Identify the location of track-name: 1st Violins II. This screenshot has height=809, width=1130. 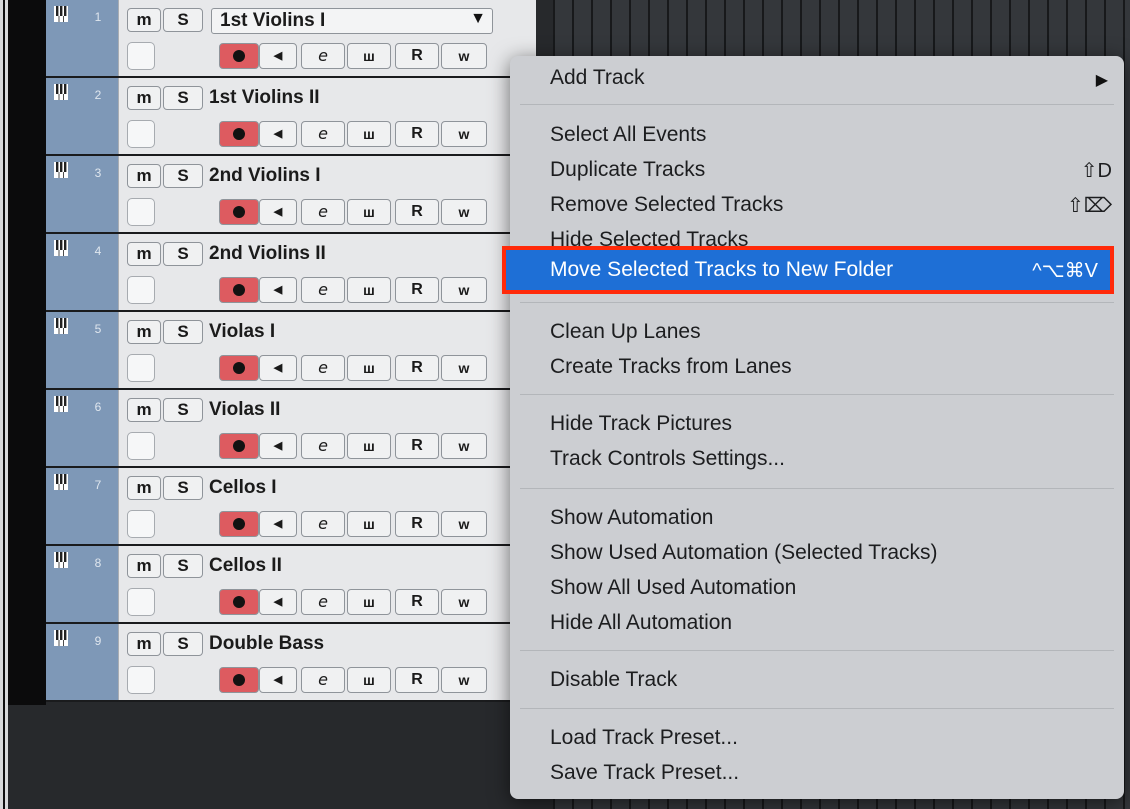
(264, 98).